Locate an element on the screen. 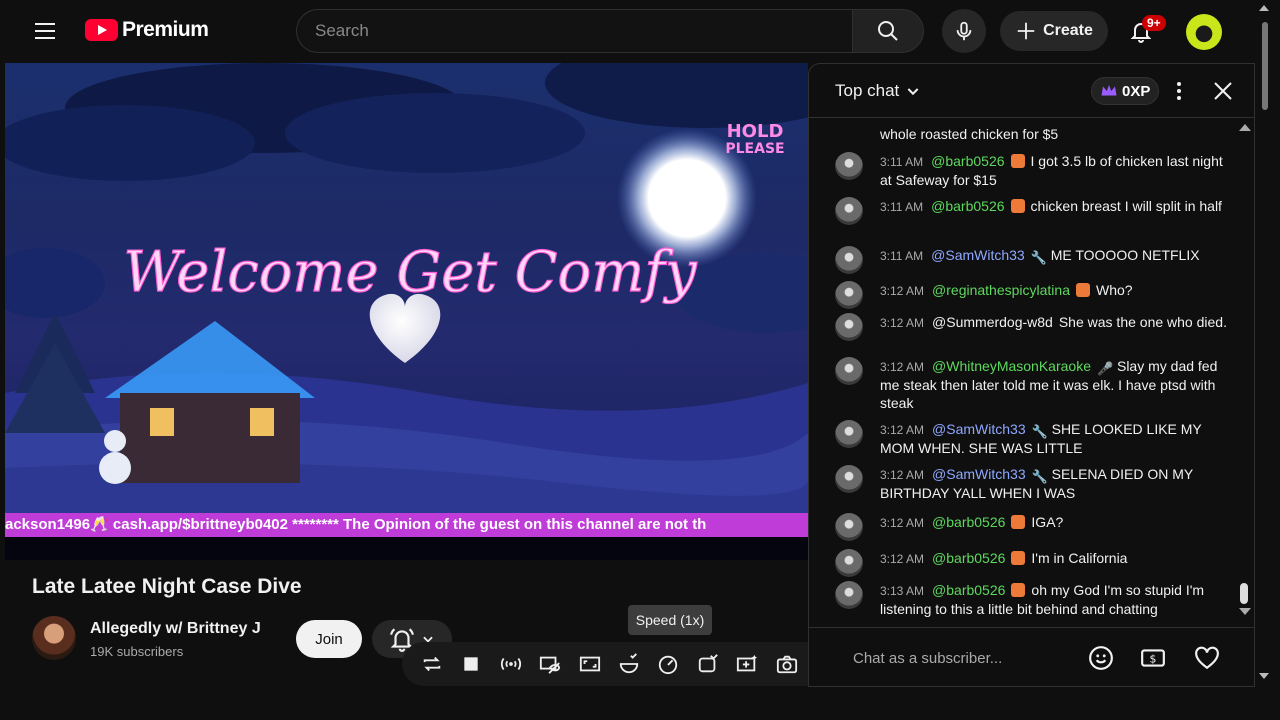 The height and width of the screenshot is (720, 1280). super-chat-button: $ is located at coordinates (1153, 658).